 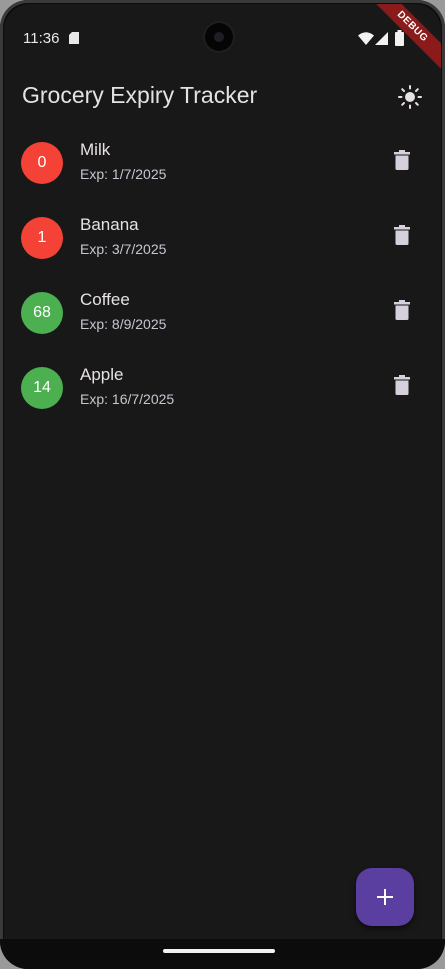 What do you see at coordinates (219, 37) in the screenshot?
I see `front-camera` at bounding box center [219, 37].